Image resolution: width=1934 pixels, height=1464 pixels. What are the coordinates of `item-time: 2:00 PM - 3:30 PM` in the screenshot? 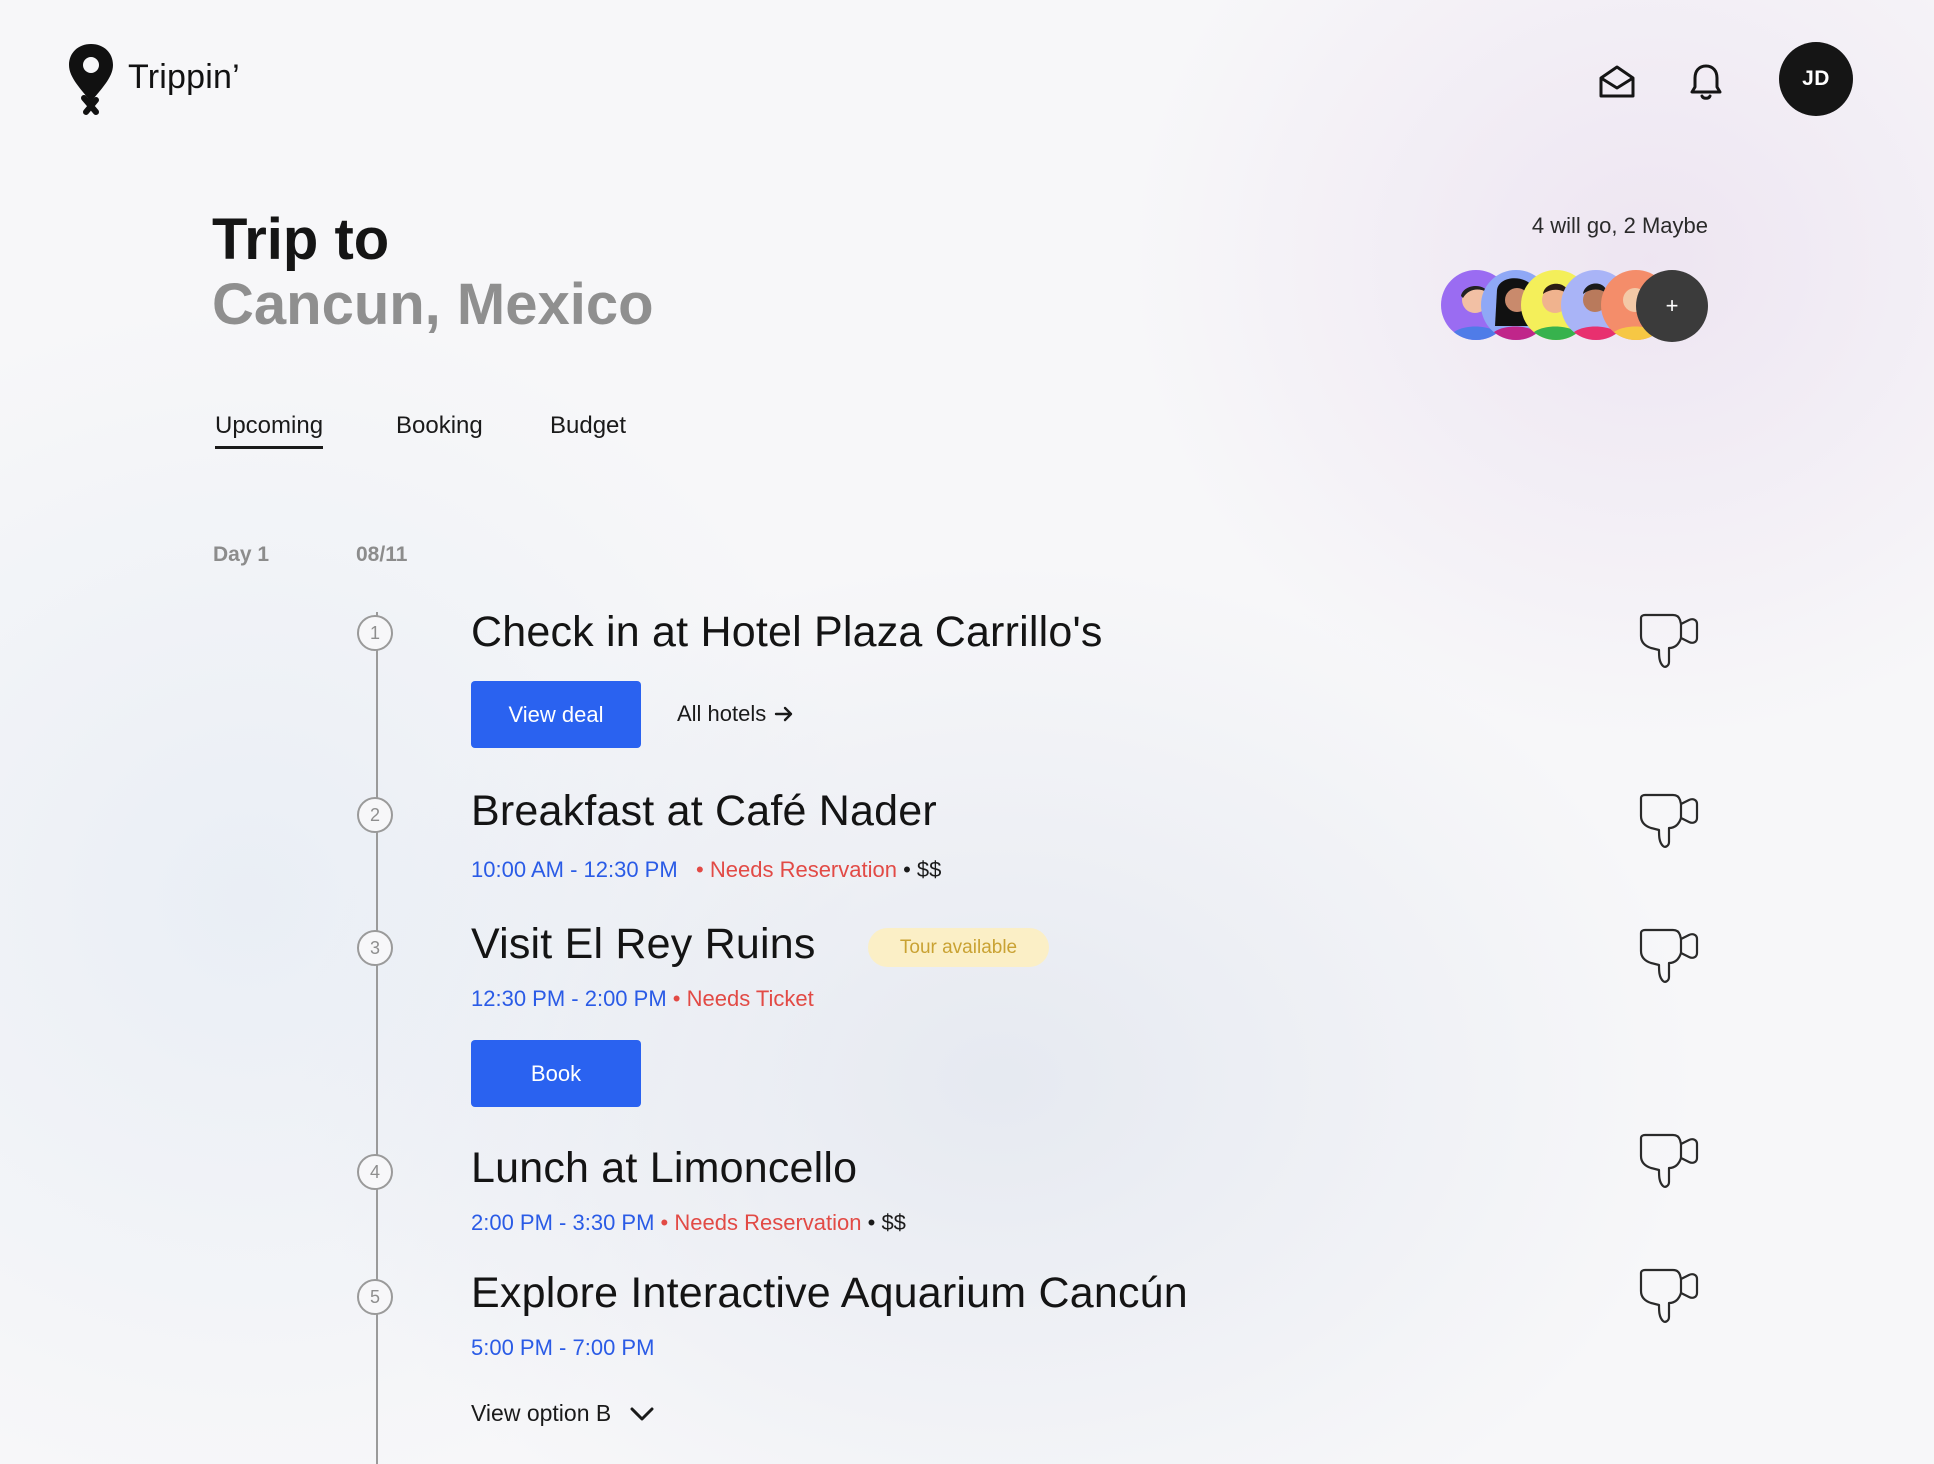 It's located at (563, 1222).